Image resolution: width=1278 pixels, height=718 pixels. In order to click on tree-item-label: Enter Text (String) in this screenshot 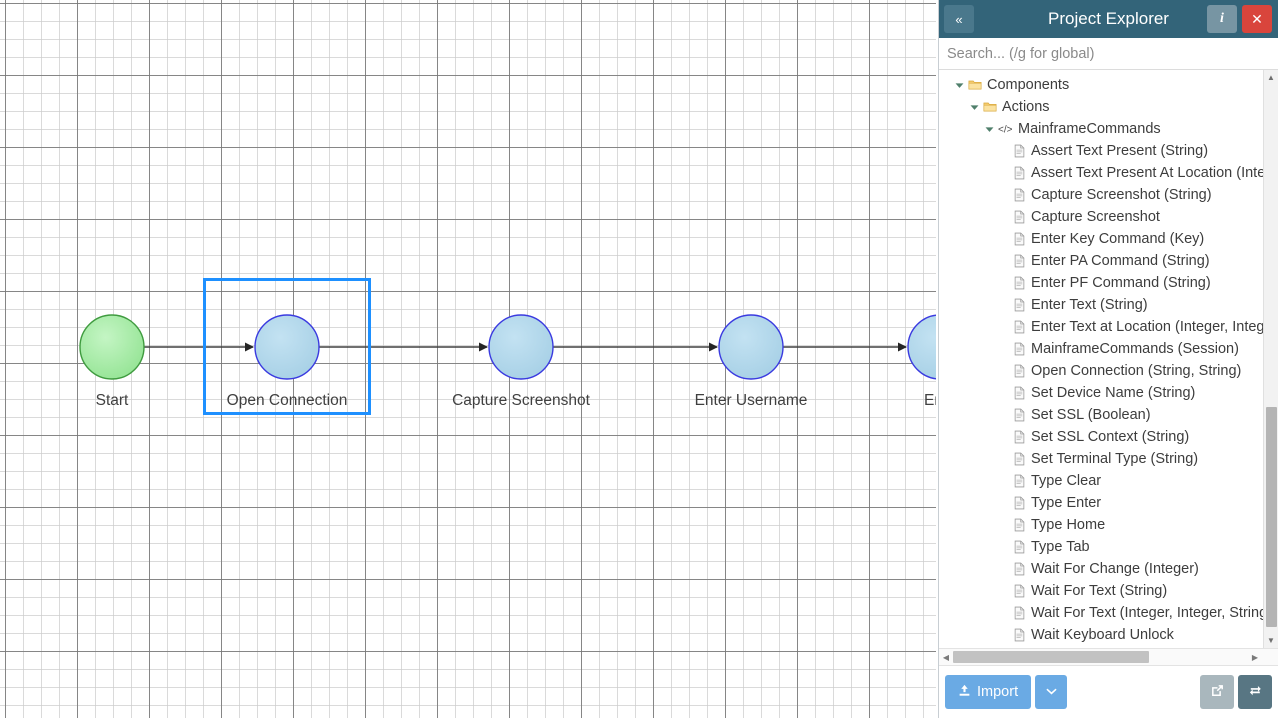, I will do `click(1089, 305)`.